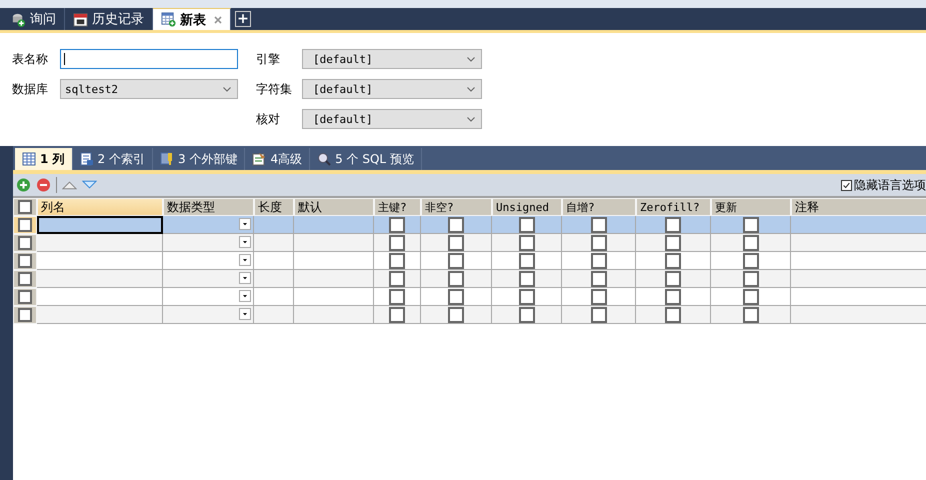 Image resolution: width=926 pixels, height=480 pixels. I want to click on column-header: 注释, so click(858, 207).